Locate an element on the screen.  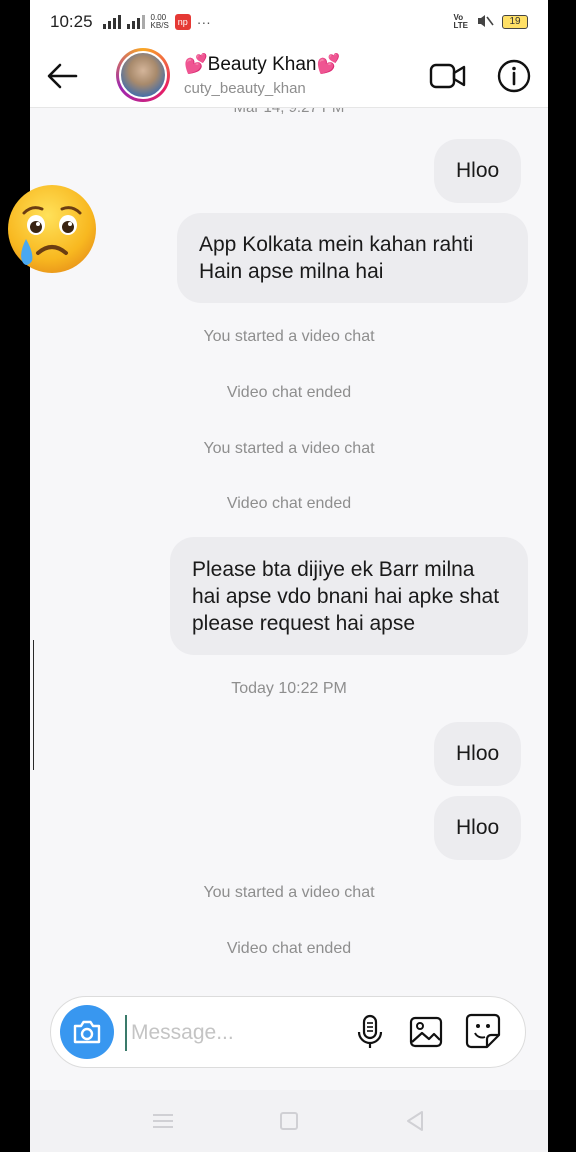
home-icon is located at coordinates (289, 1121).